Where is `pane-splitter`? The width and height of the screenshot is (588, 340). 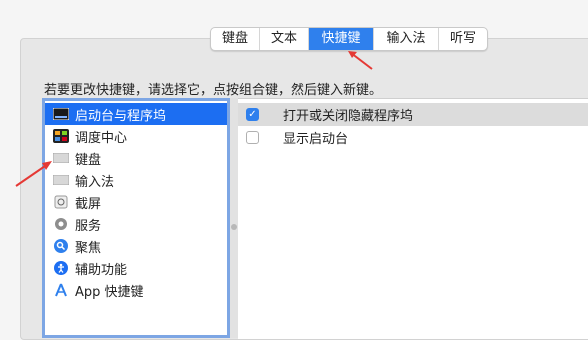
pane-splitter is located at coordinates (234, 218).